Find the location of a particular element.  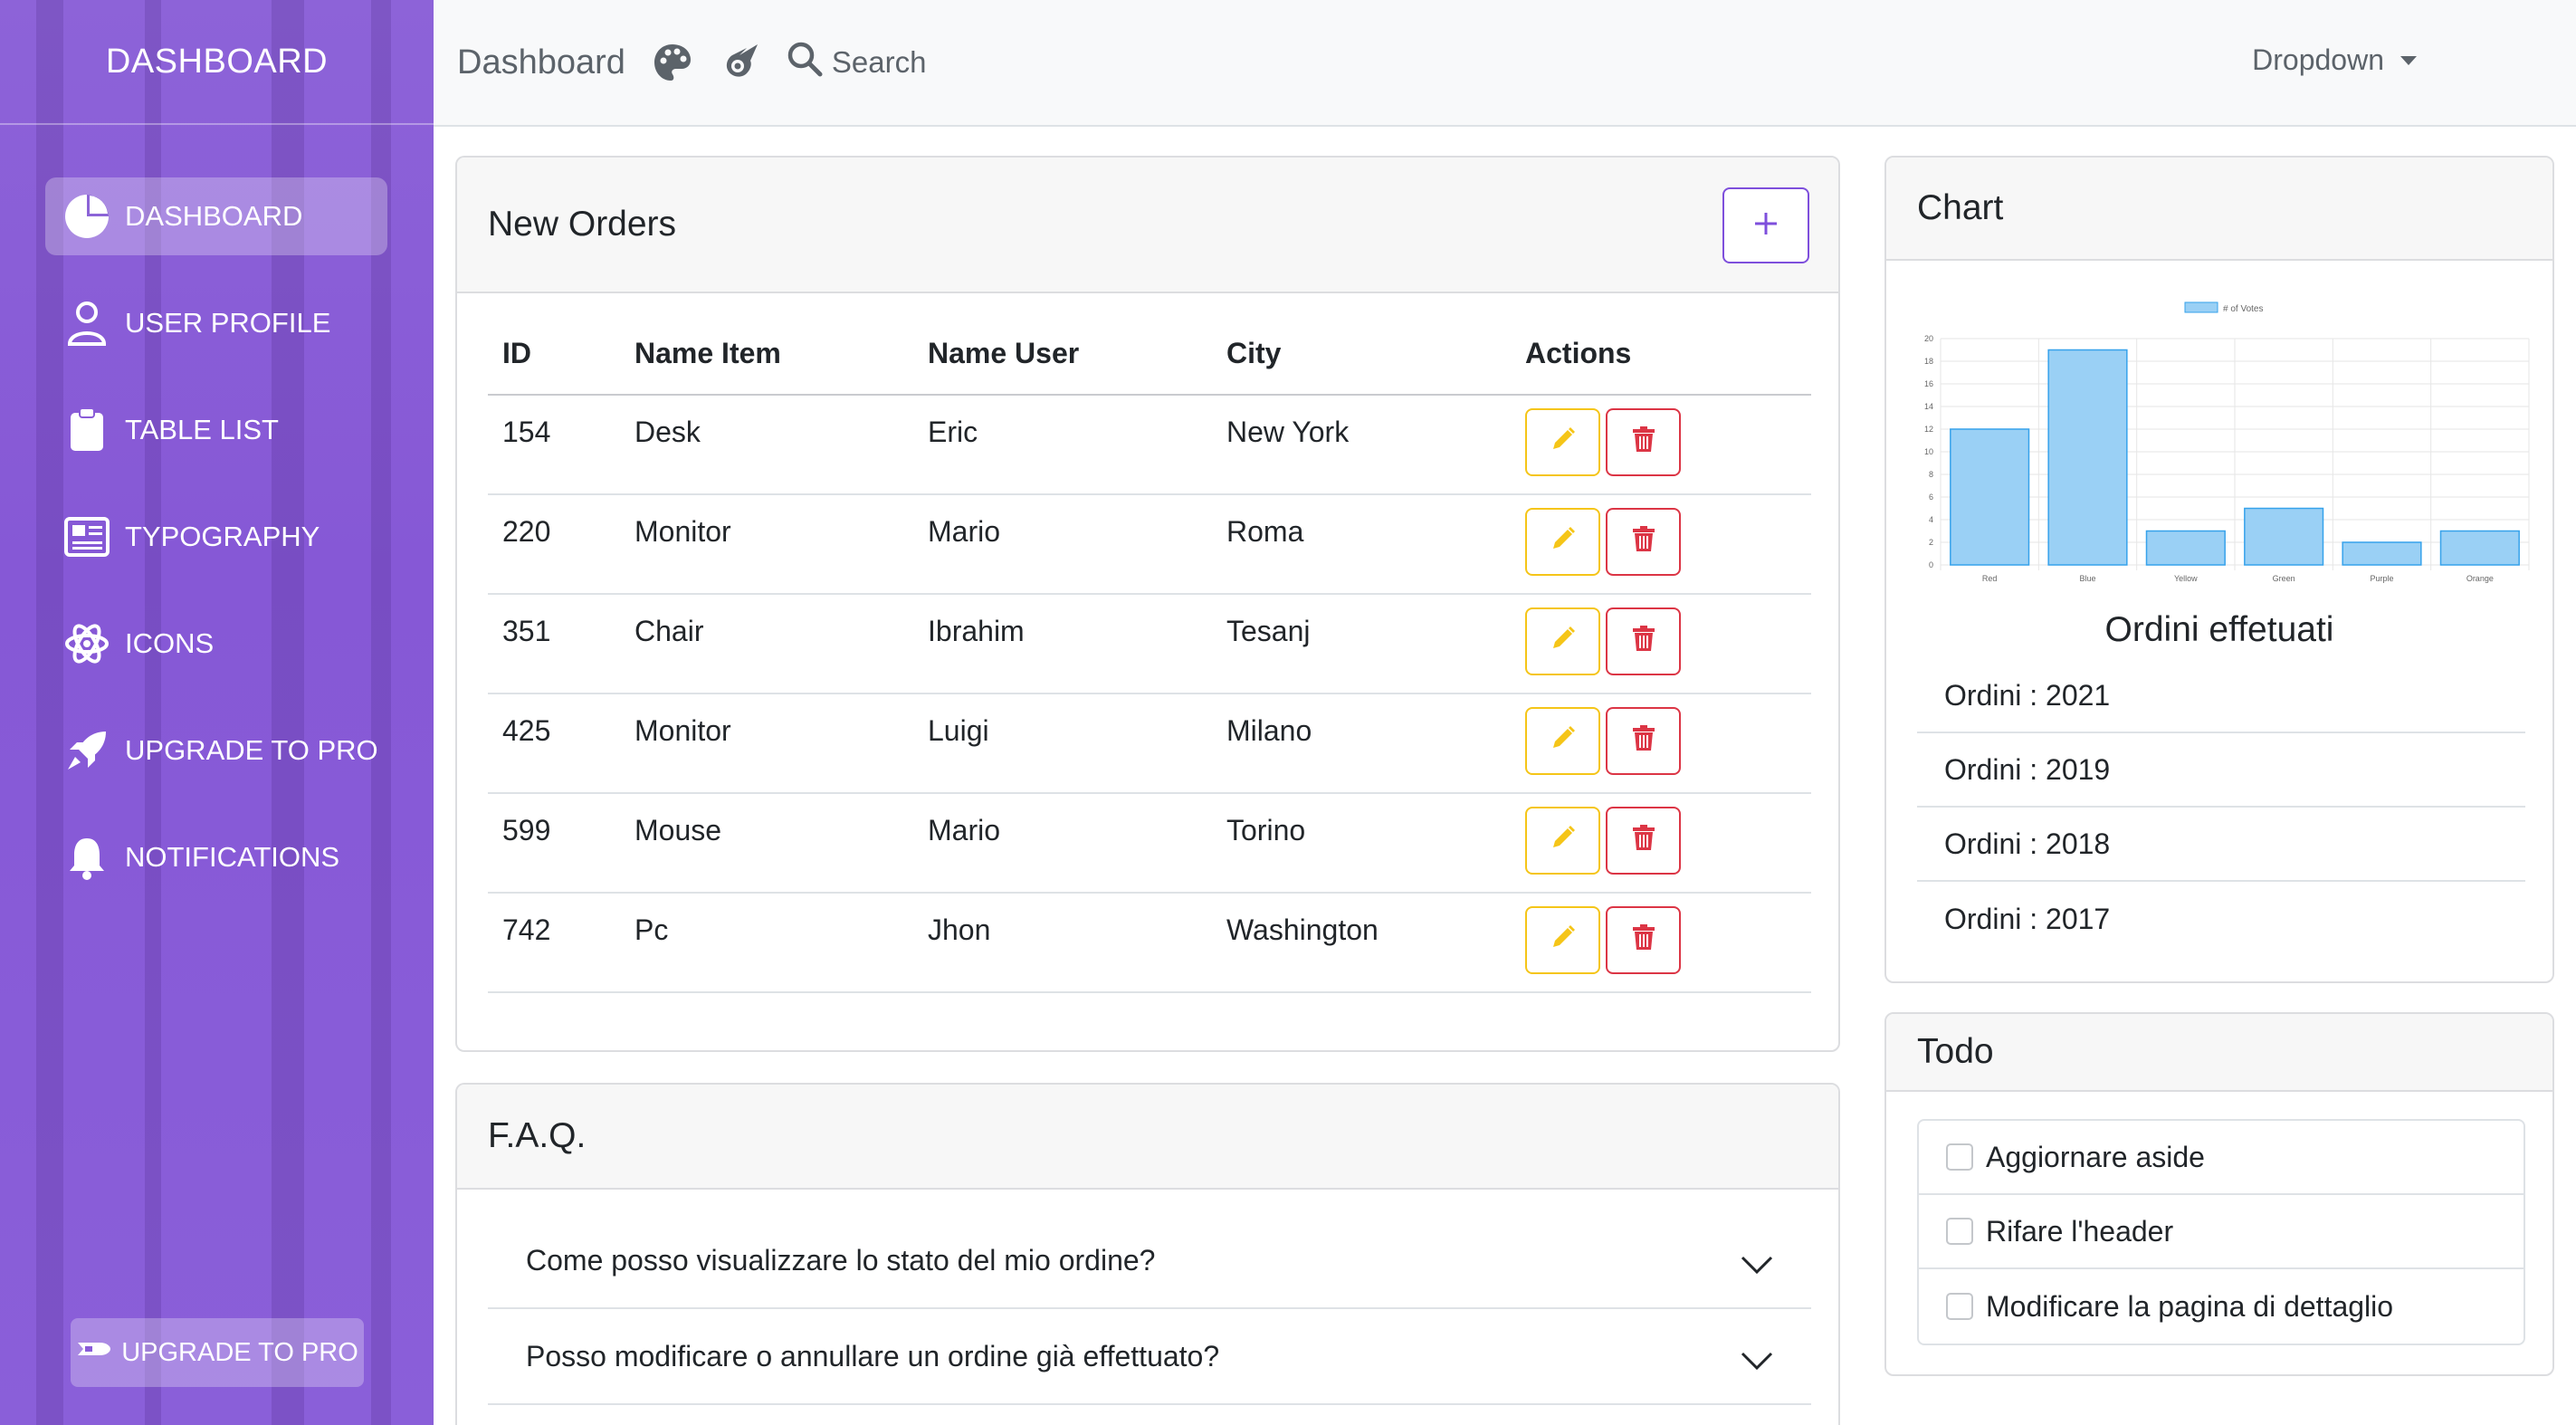

search-icon is located at coordinates (805, 62).